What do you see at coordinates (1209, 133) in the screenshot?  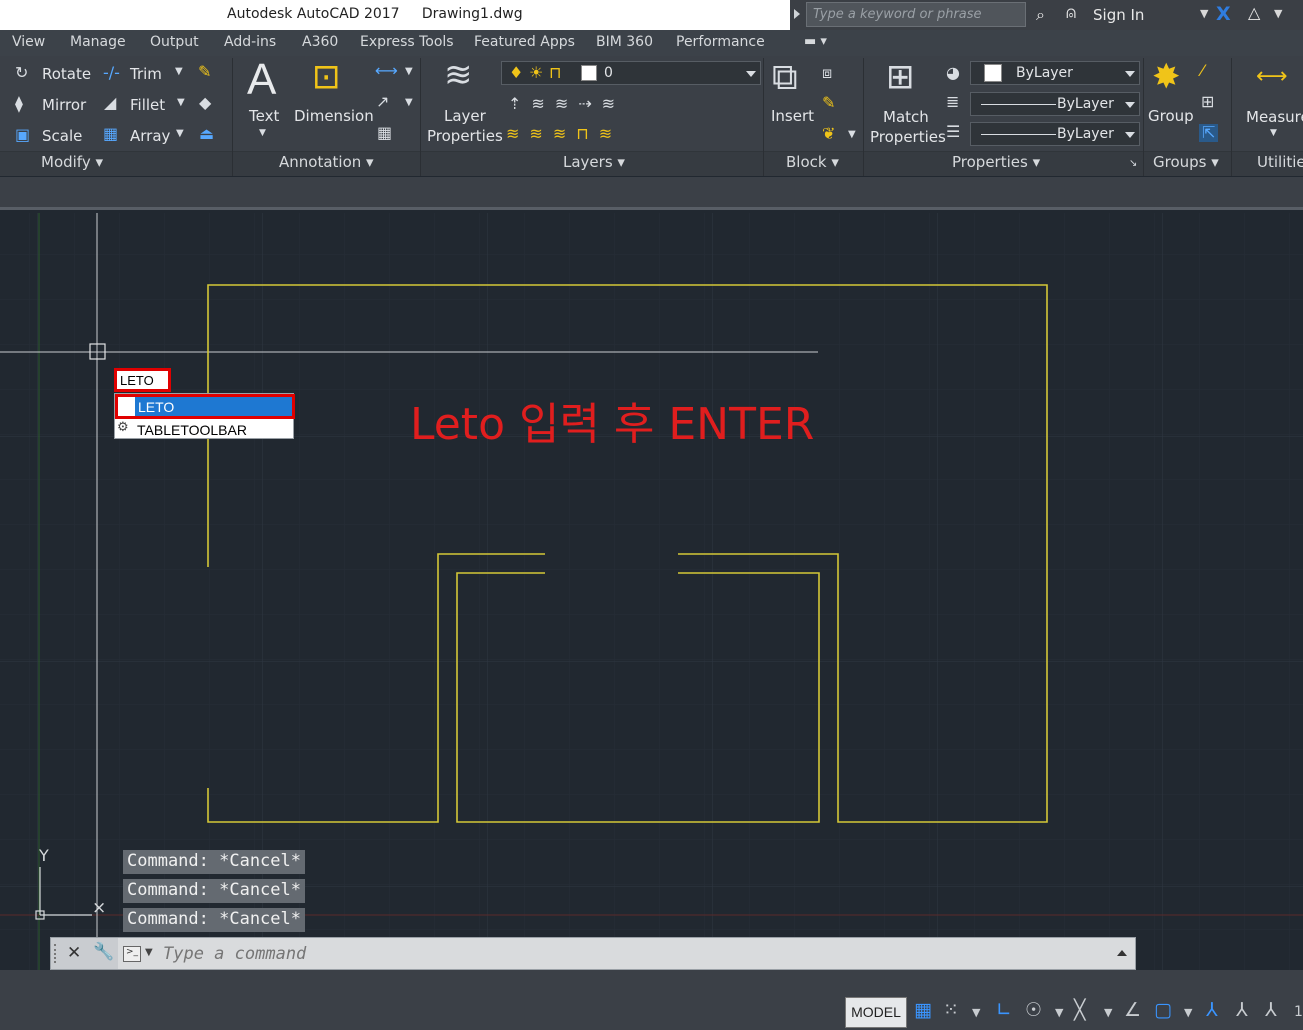 I see `group-selection-icon: ⇱` at bounding box center [1209, 133].